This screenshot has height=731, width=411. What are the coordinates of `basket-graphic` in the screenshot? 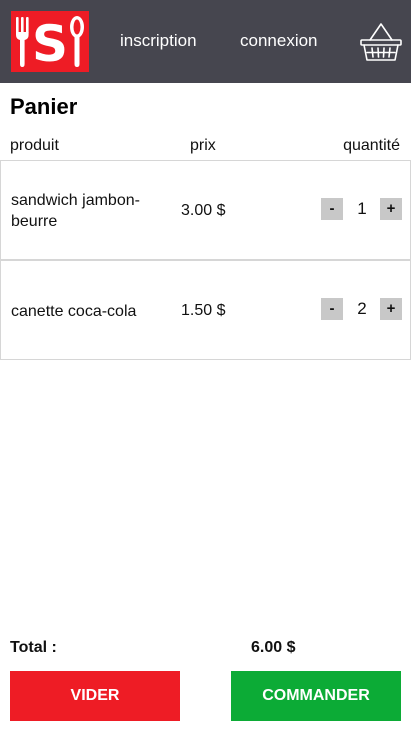 It's located at (381, 42).